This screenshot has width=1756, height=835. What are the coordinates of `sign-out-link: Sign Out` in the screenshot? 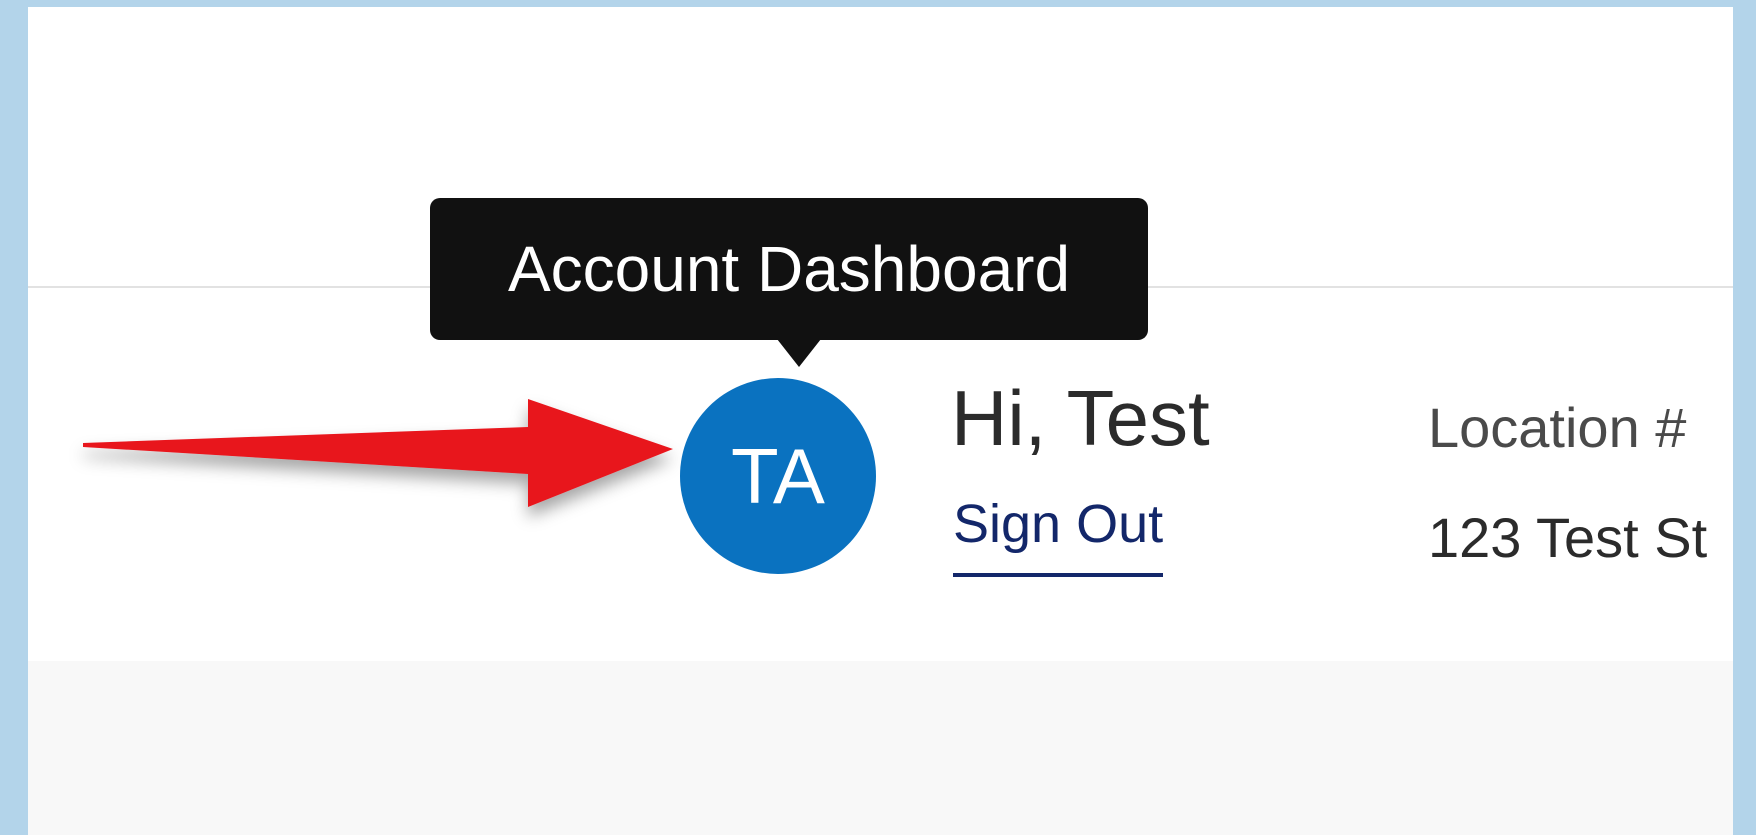 It's located at (1058, 537).